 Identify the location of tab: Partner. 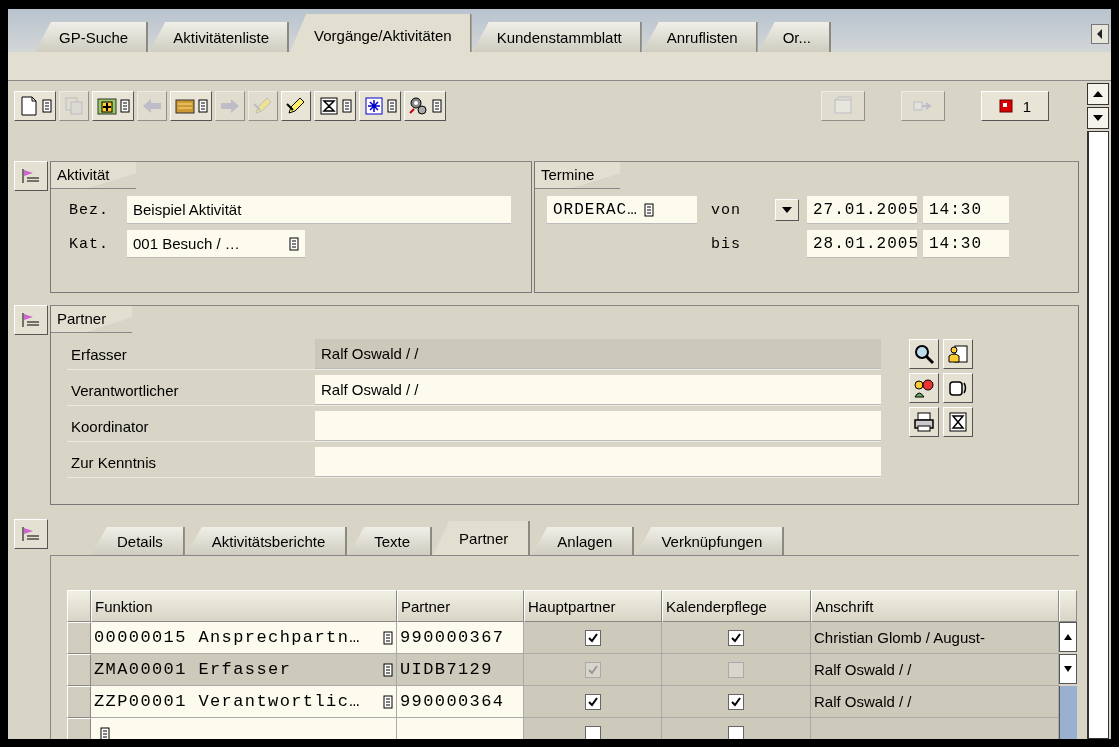
(482, 538).